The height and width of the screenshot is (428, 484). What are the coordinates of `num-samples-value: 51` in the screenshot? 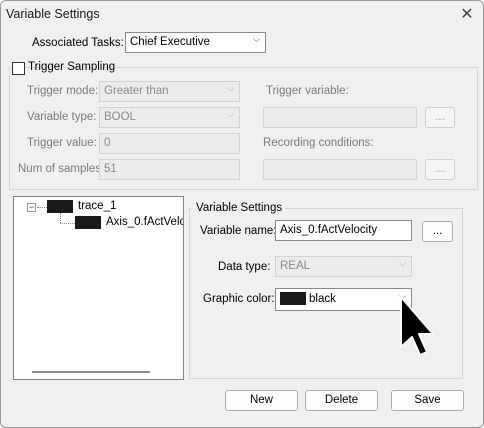 It's located at (110, 169).